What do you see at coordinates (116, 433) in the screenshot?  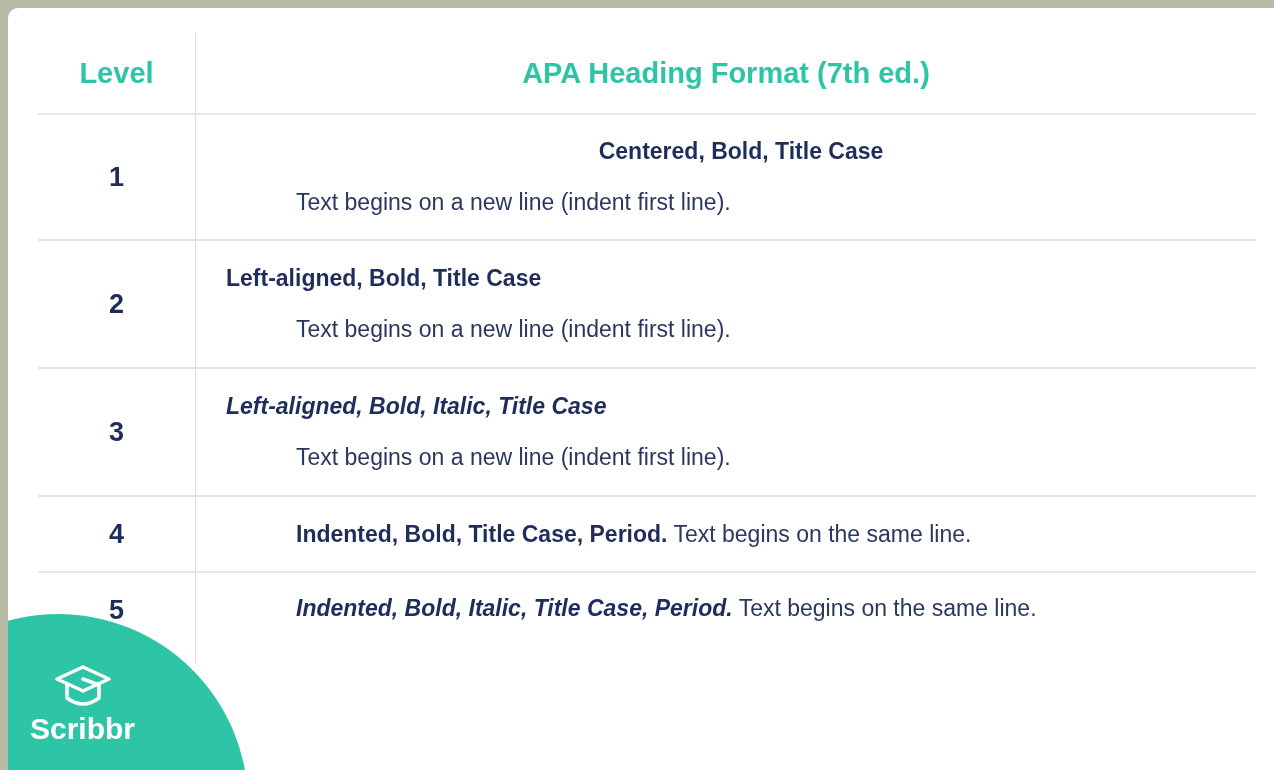 I see `level-number: 3` at bounding box center [116, 433].